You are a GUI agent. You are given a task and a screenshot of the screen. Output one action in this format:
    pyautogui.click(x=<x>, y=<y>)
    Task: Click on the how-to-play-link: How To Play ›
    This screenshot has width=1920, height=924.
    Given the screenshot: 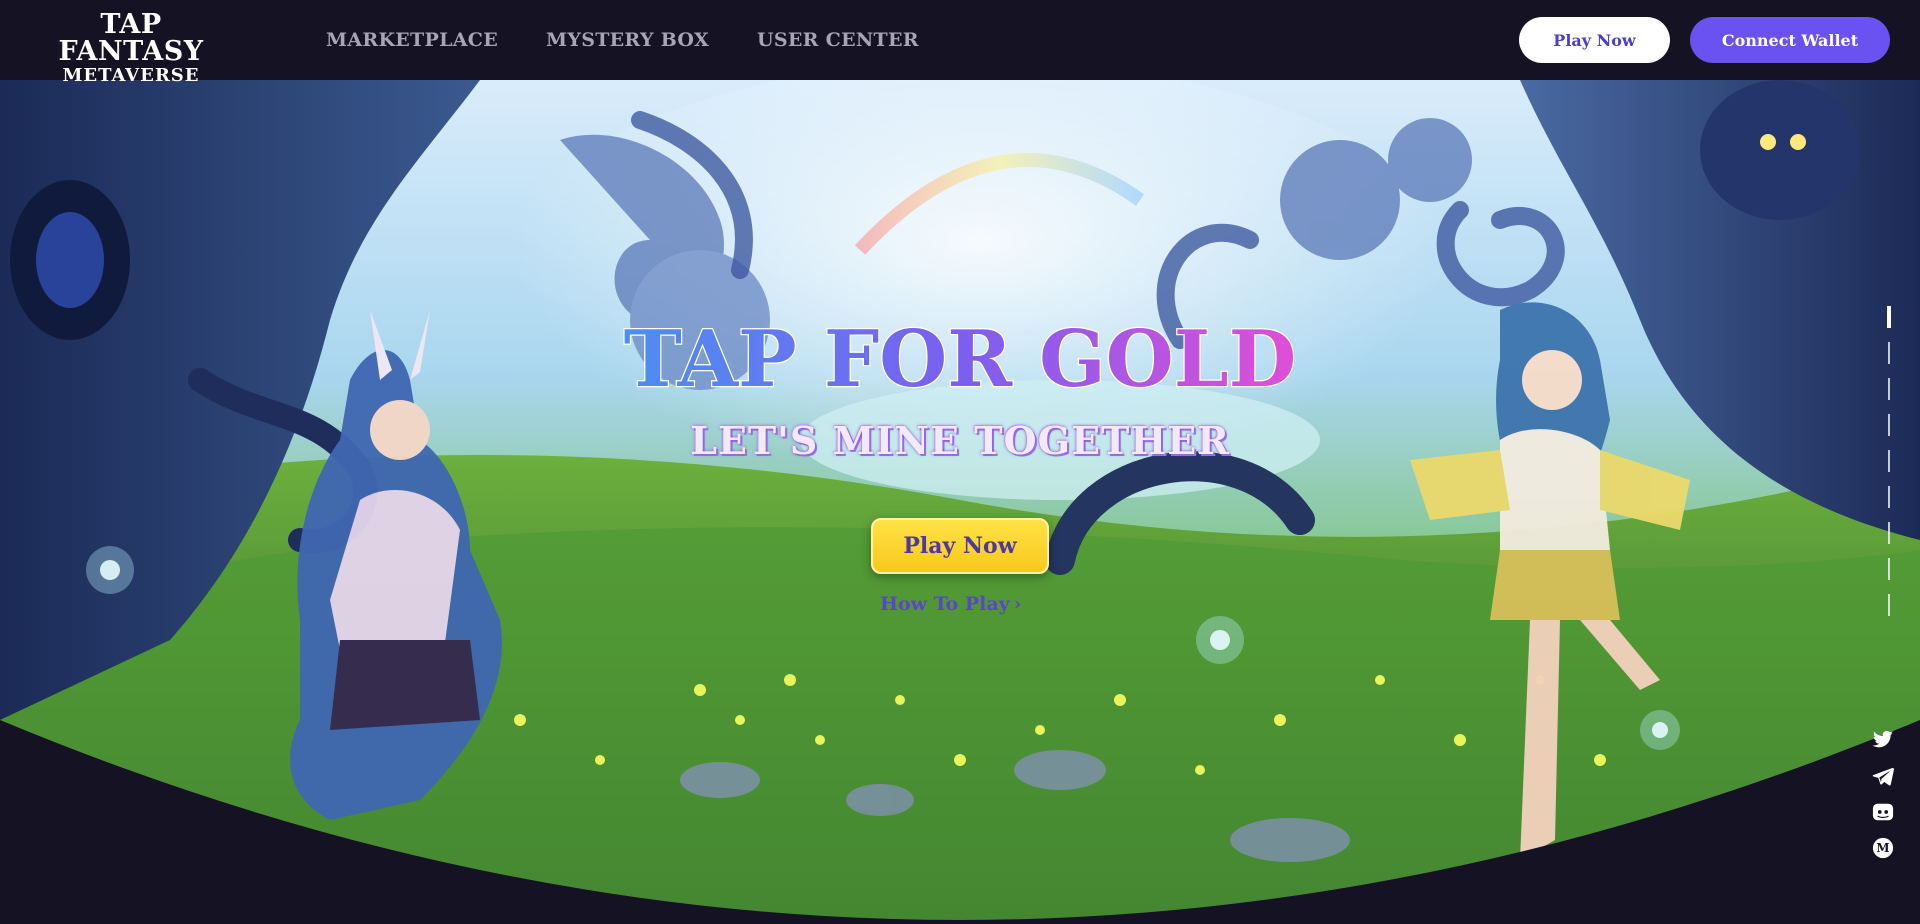 What is the action you would take?
    pyautogui.click(x=950, y=604)
    